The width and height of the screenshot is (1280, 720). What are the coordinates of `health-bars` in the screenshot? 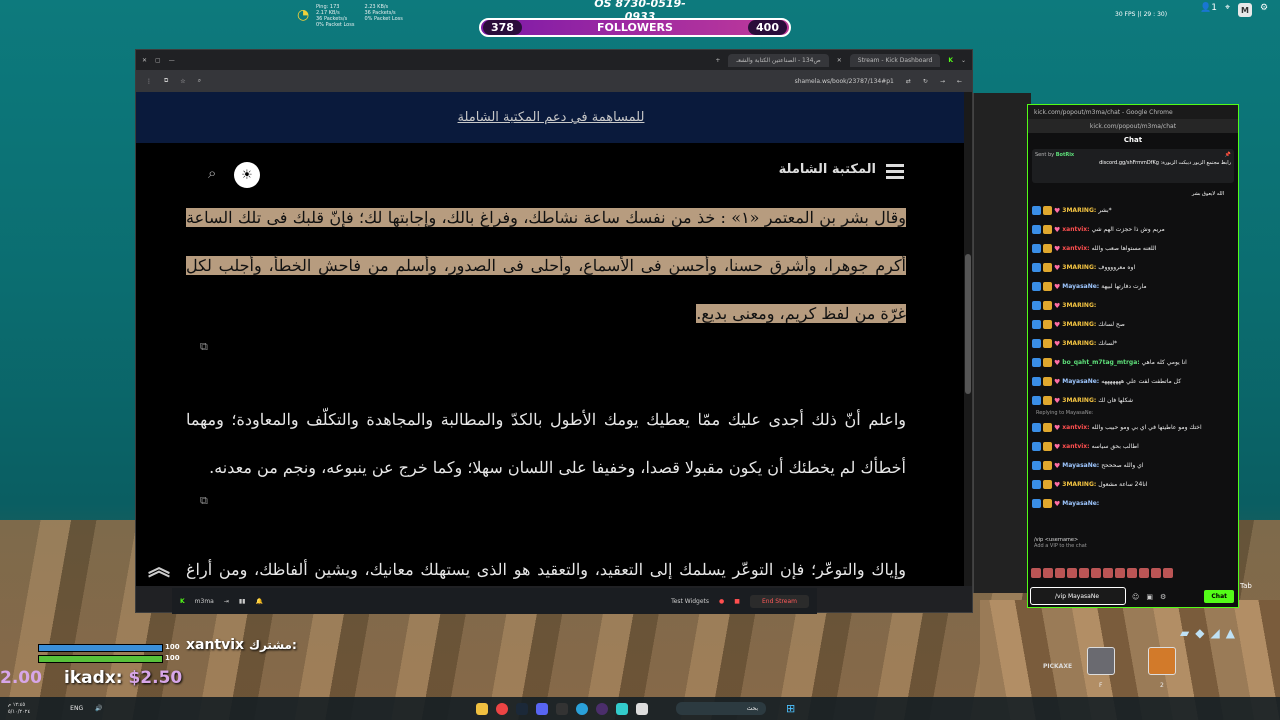 It's located at (100, 655).